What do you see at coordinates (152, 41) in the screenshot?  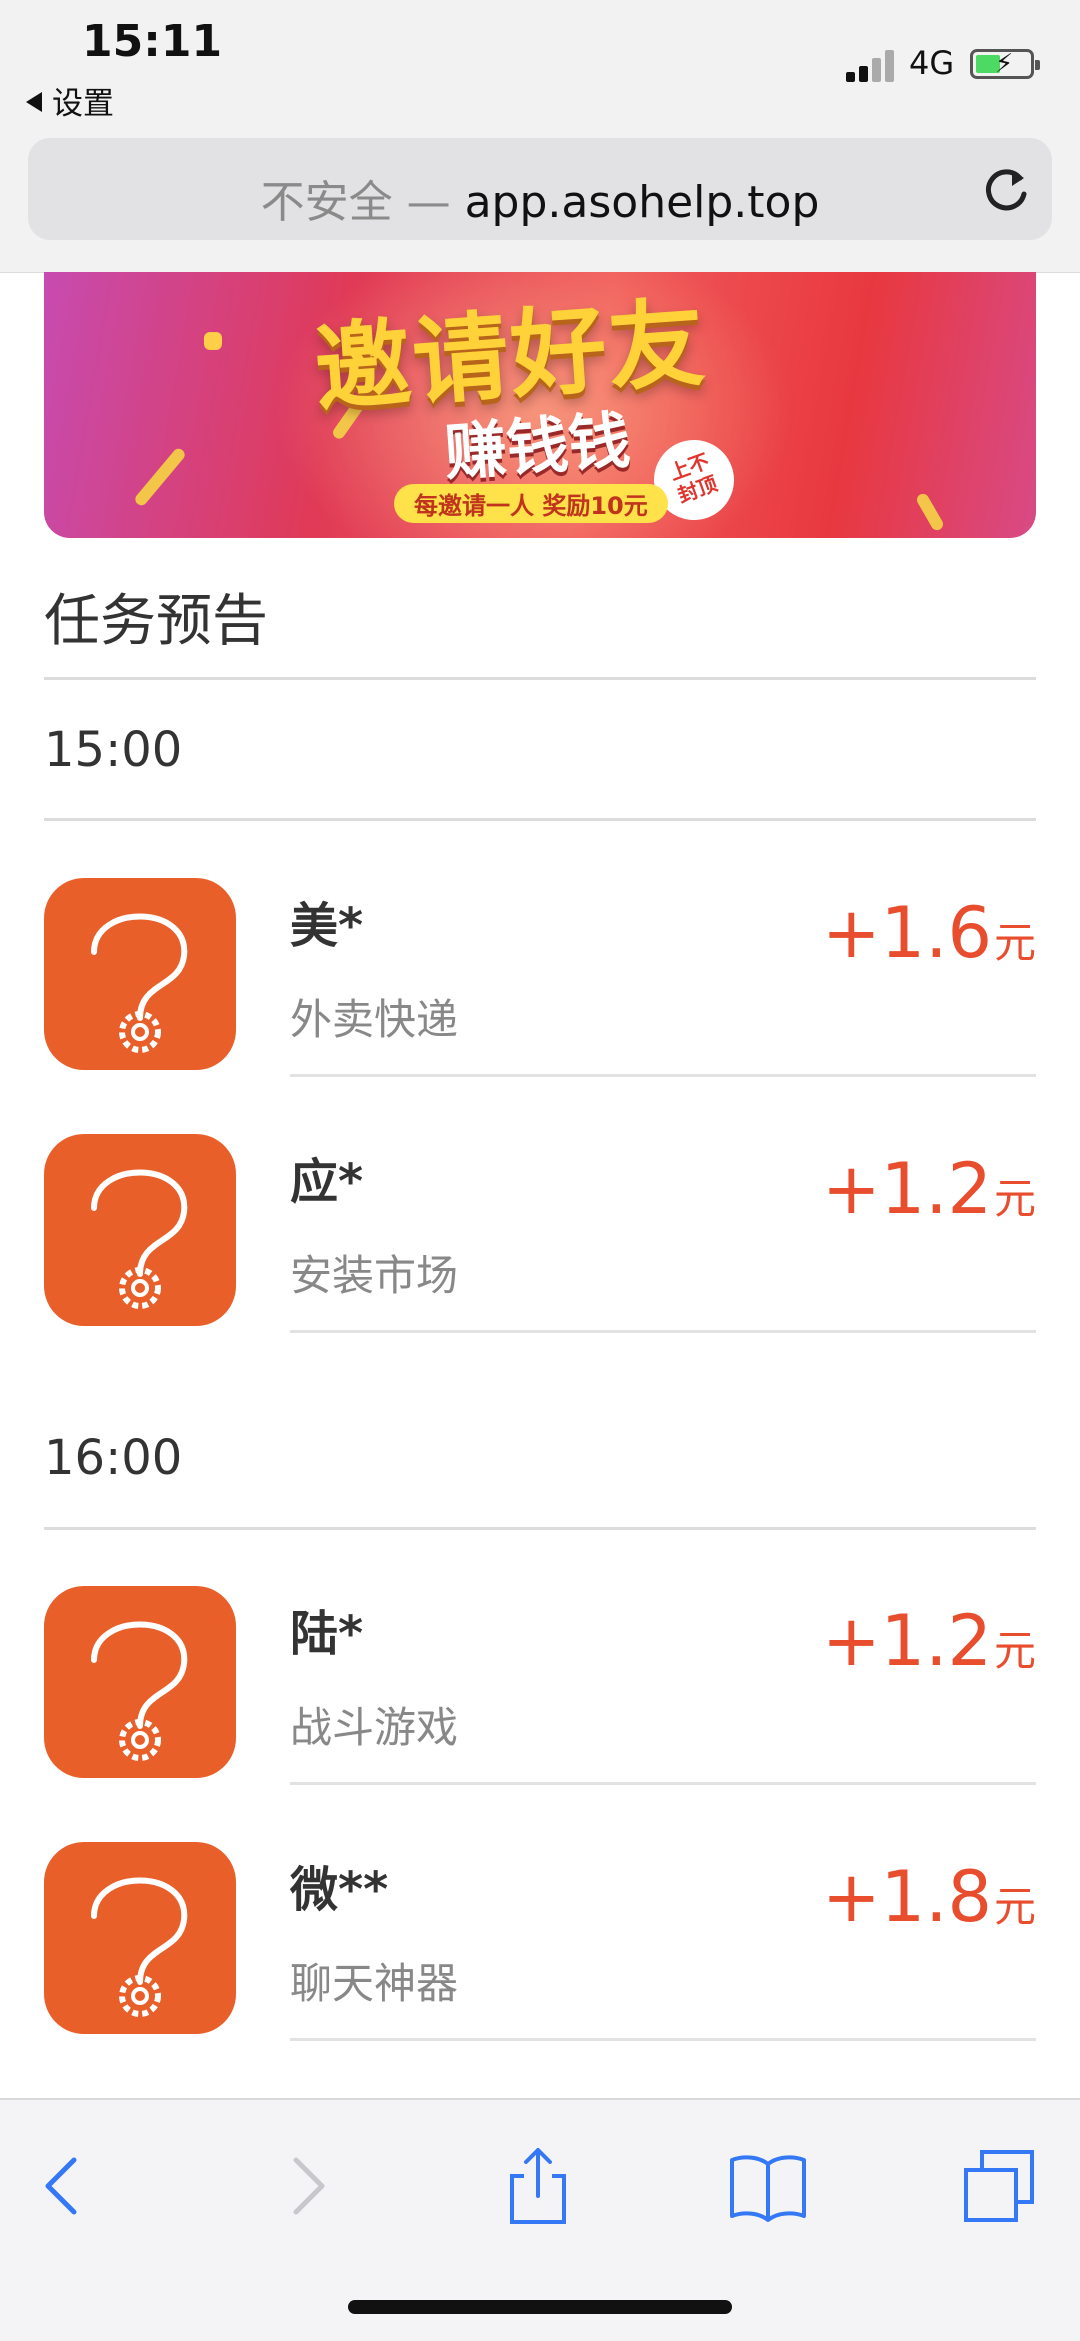 I see `clock: 15:11` at bounding box center [152, 41].